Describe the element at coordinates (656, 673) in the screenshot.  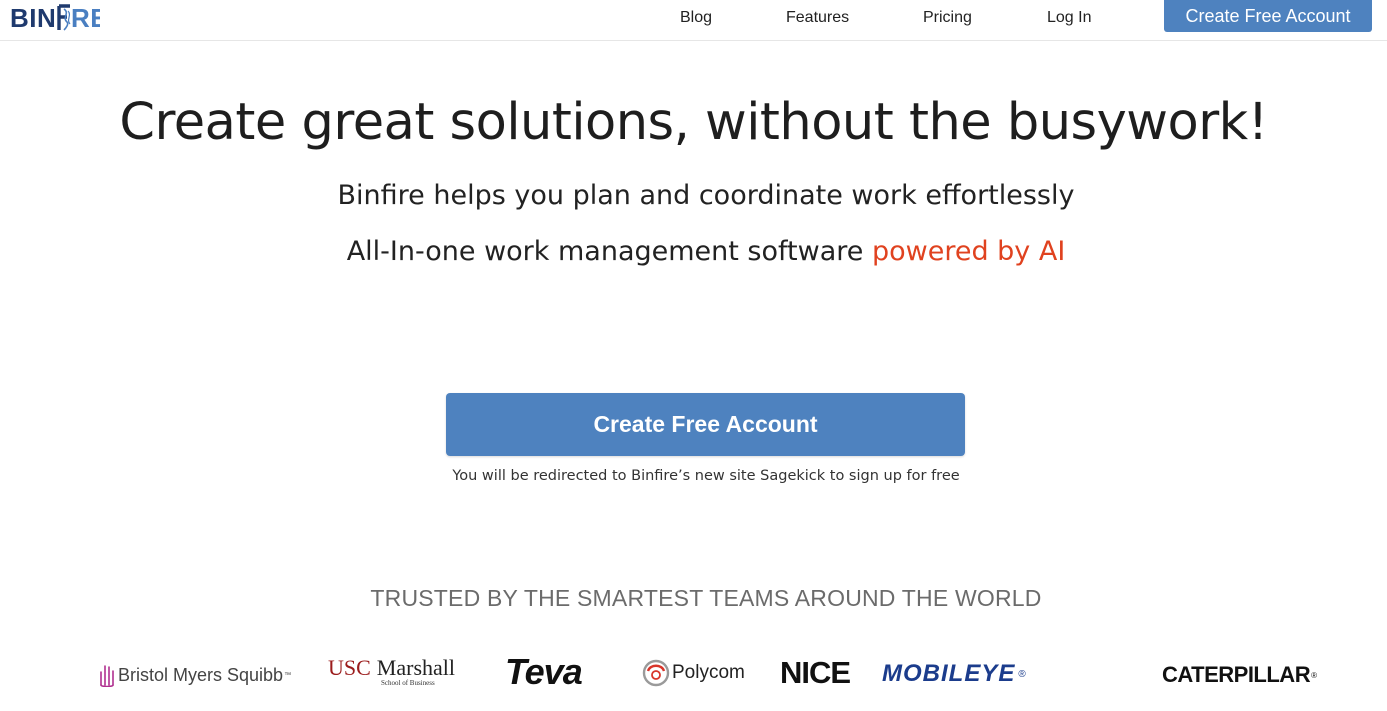
I see `polycom-swirl-icon` at that location.